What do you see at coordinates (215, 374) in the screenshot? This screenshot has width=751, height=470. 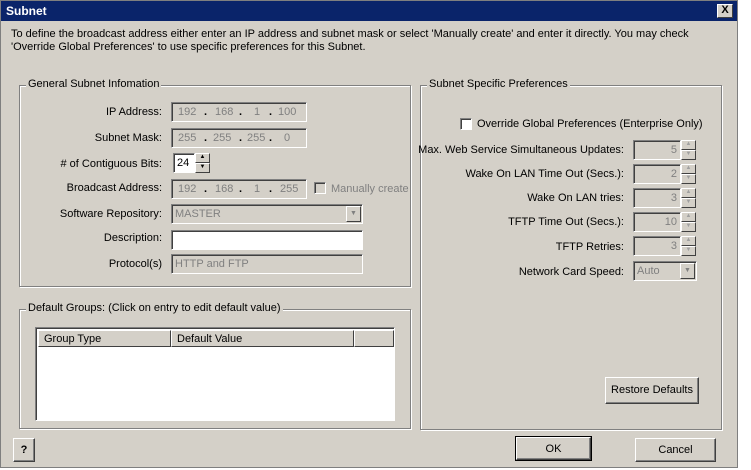 I see `default-groups-list: Group Type Default Value` at bounding box center [215, 374].